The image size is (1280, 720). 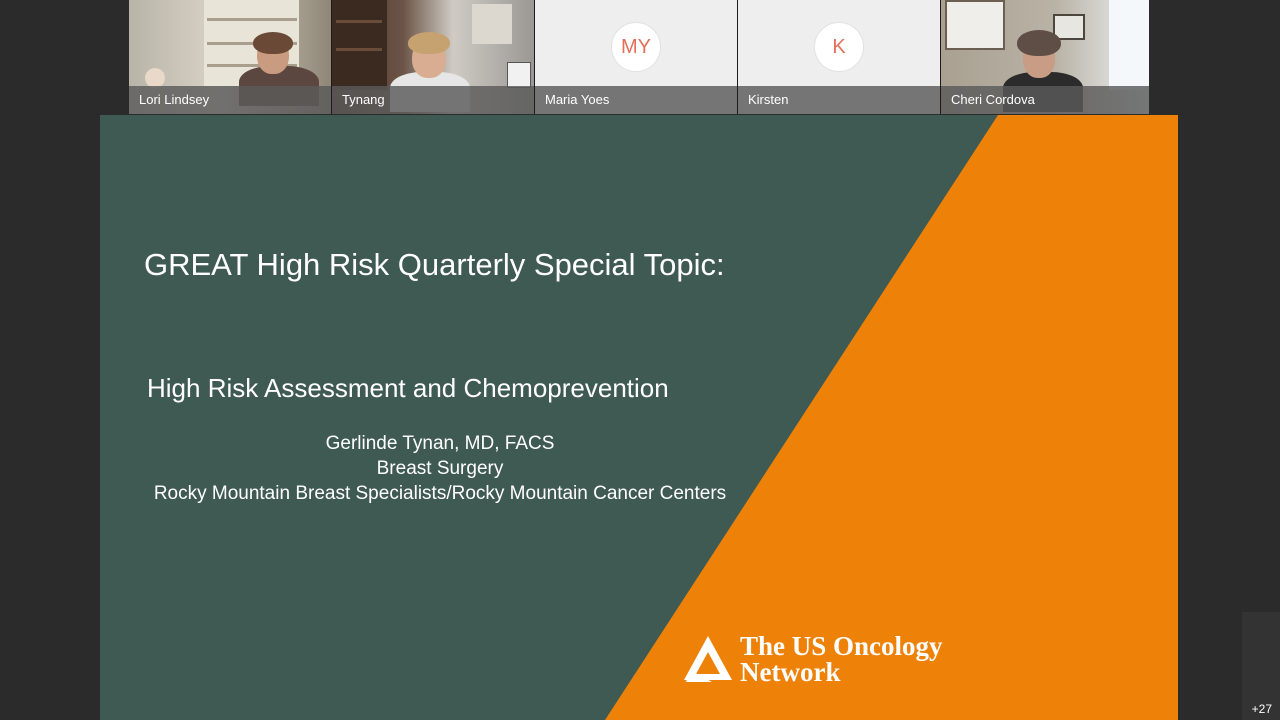 I want to click on triangle-logo-icon, so click(x=708, y=659).